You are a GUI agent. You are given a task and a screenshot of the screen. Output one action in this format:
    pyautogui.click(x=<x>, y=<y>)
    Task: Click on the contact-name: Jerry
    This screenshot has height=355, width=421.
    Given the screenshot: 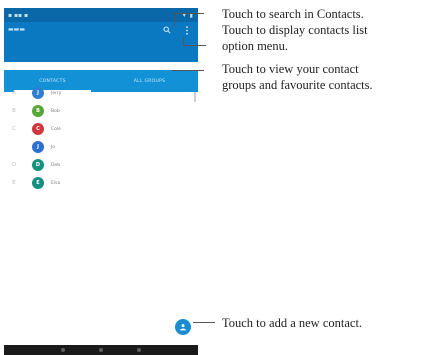 What is the action you would take?
    pyautogui.click(x=56, y=93)
    